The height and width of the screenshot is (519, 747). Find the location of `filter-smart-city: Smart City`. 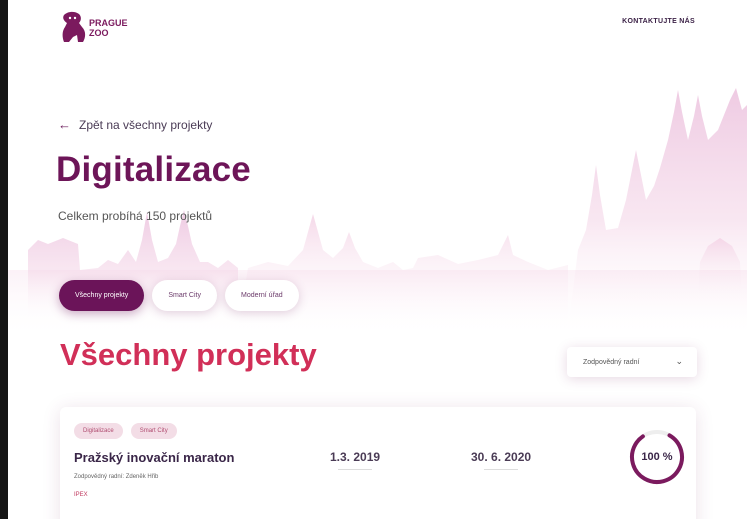

filter-smart-city: Smart City is located at coordinates (184, 295).